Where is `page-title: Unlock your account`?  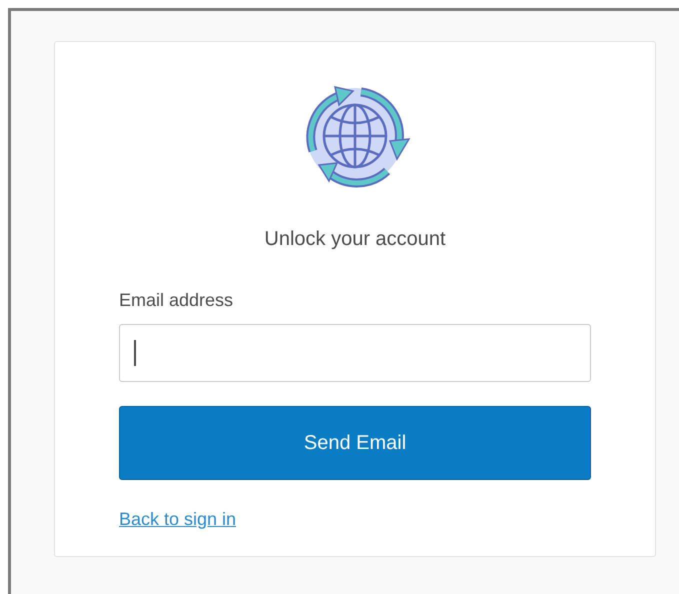 page-title: Unlock your account is located at coordinates (355, 239).